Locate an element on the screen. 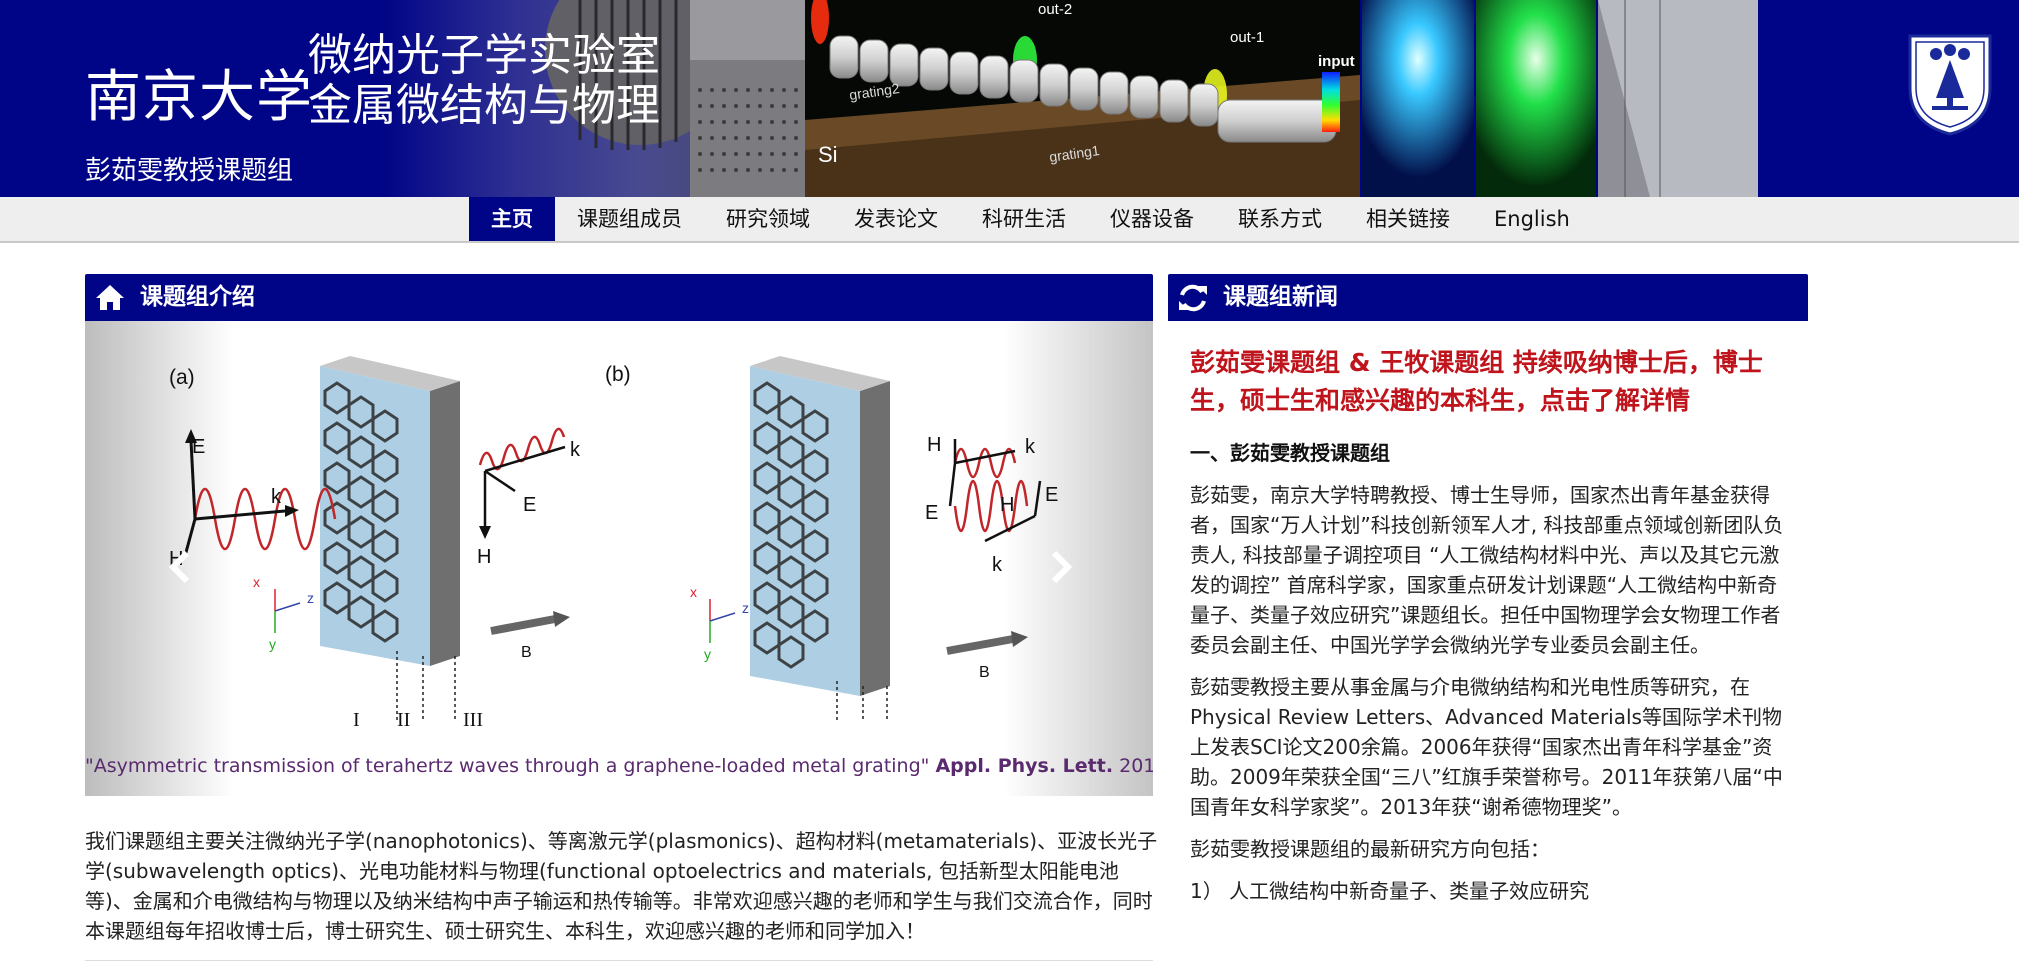 The image size is (2019, 963). axis-y-b: y is located at coordinates (707, 654).